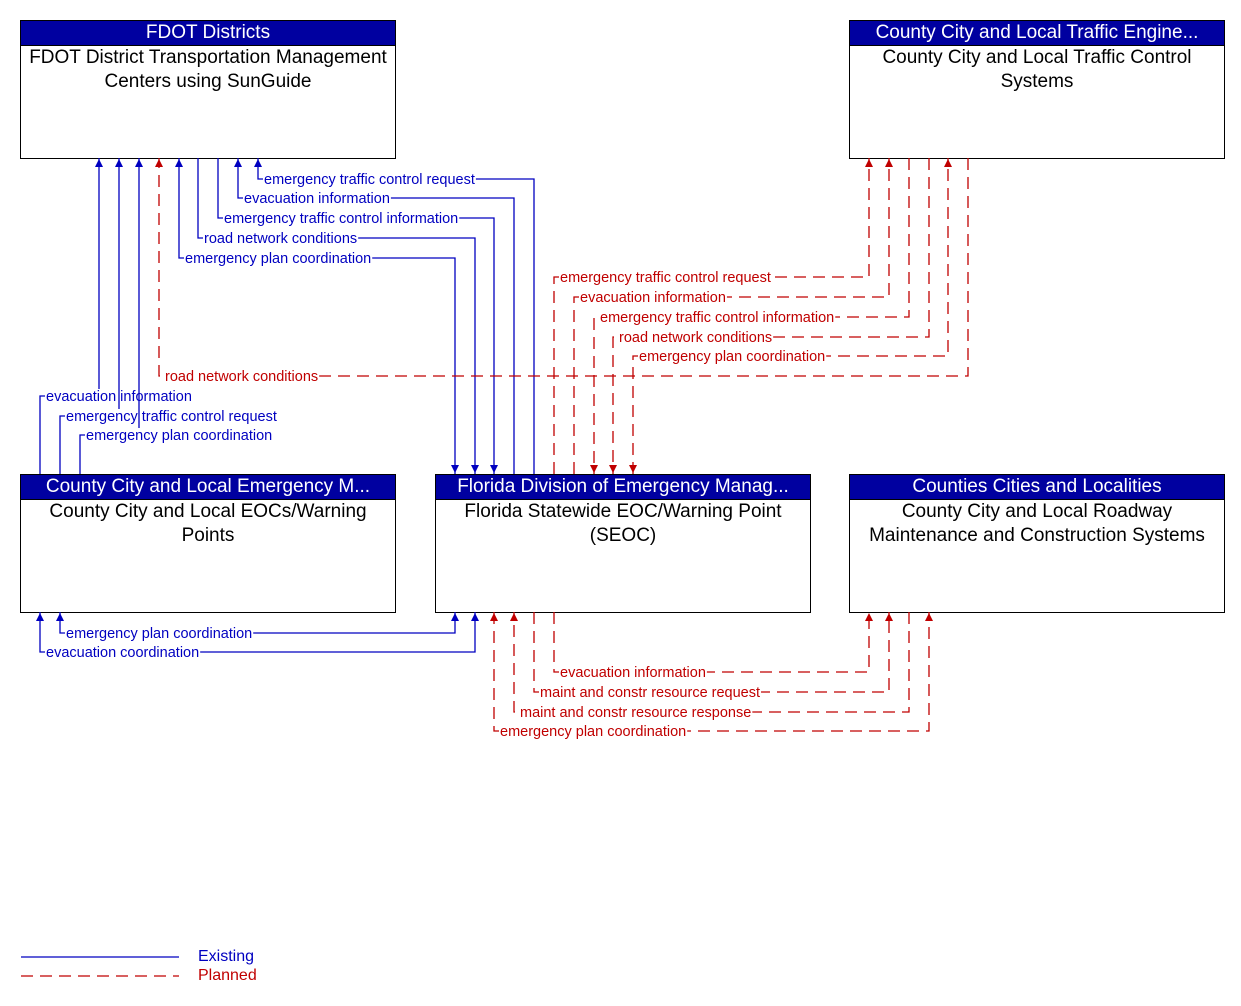 Image resolution: width=1241 pixels, height=1006 pixels. Describe the element at coordinates (374, 316) in the screenshot. I see `flow-f2: evacuation information` at that location.